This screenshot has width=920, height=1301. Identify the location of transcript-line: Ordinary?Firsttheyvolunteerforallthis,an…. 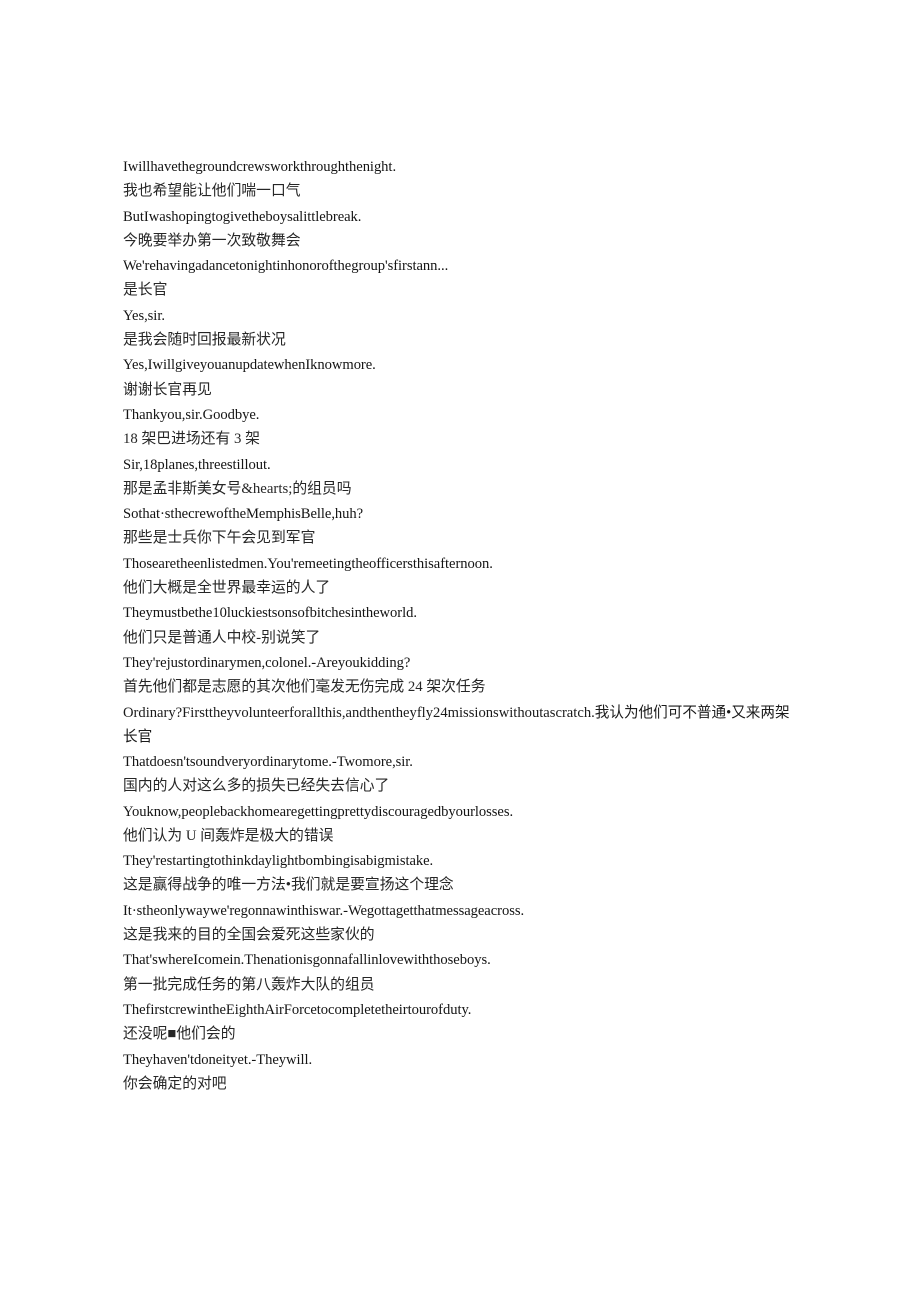
(456, 725).